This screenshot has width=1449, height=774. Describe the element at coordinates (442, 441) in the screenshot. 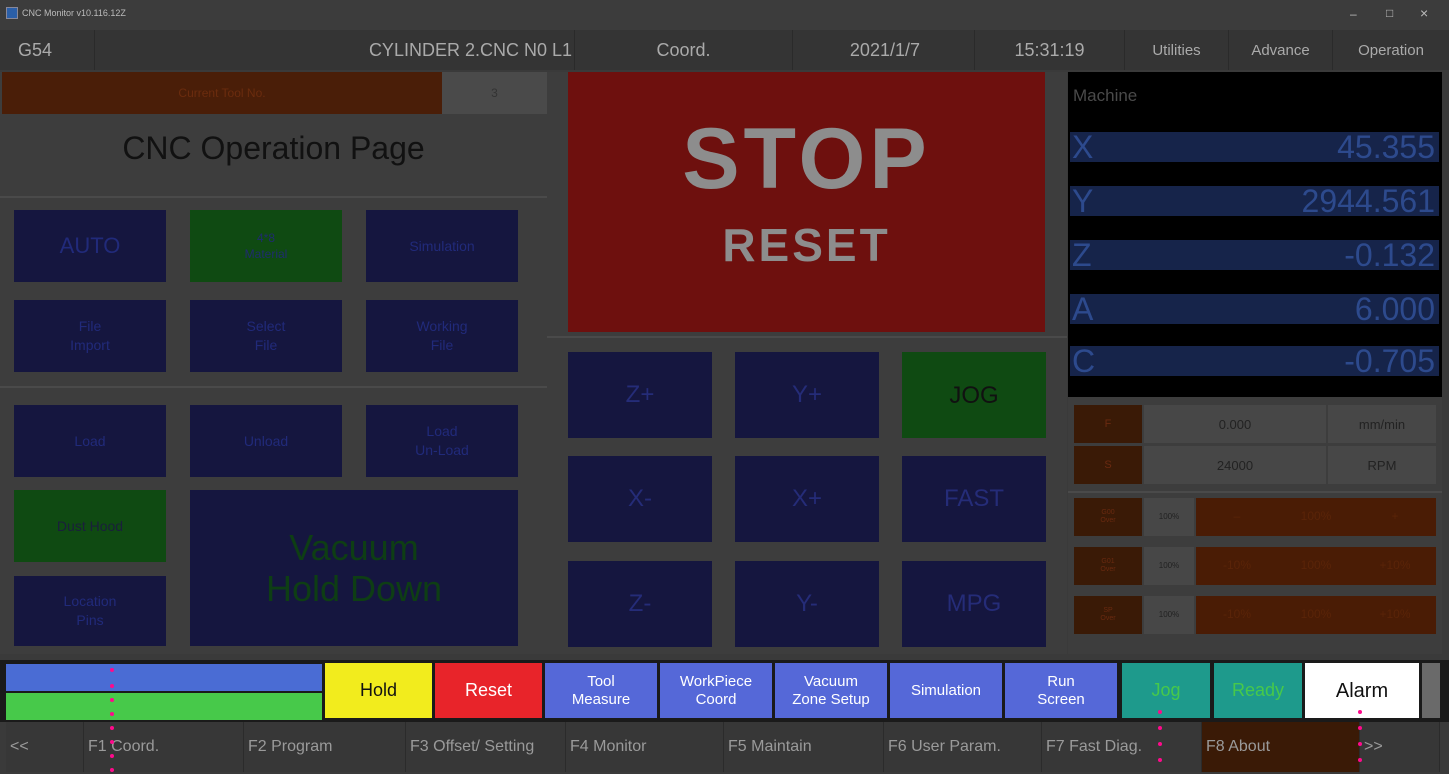

I see `load-unload-button: Load Un-Load` at that location.